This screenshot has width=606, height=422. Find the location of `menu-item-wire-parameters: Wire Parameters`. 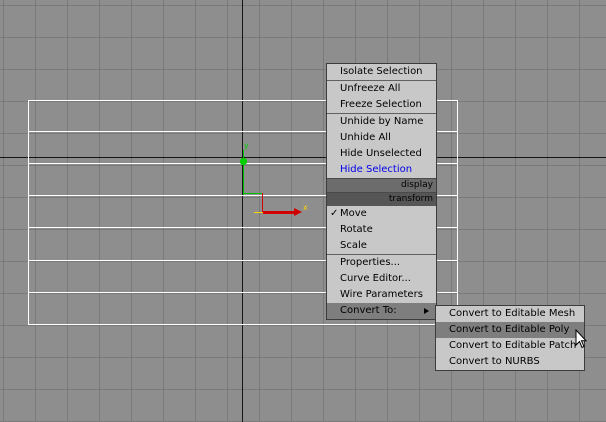

menu-item-wire-parameters: Wire Parameters is located at coordinates (381, 295).